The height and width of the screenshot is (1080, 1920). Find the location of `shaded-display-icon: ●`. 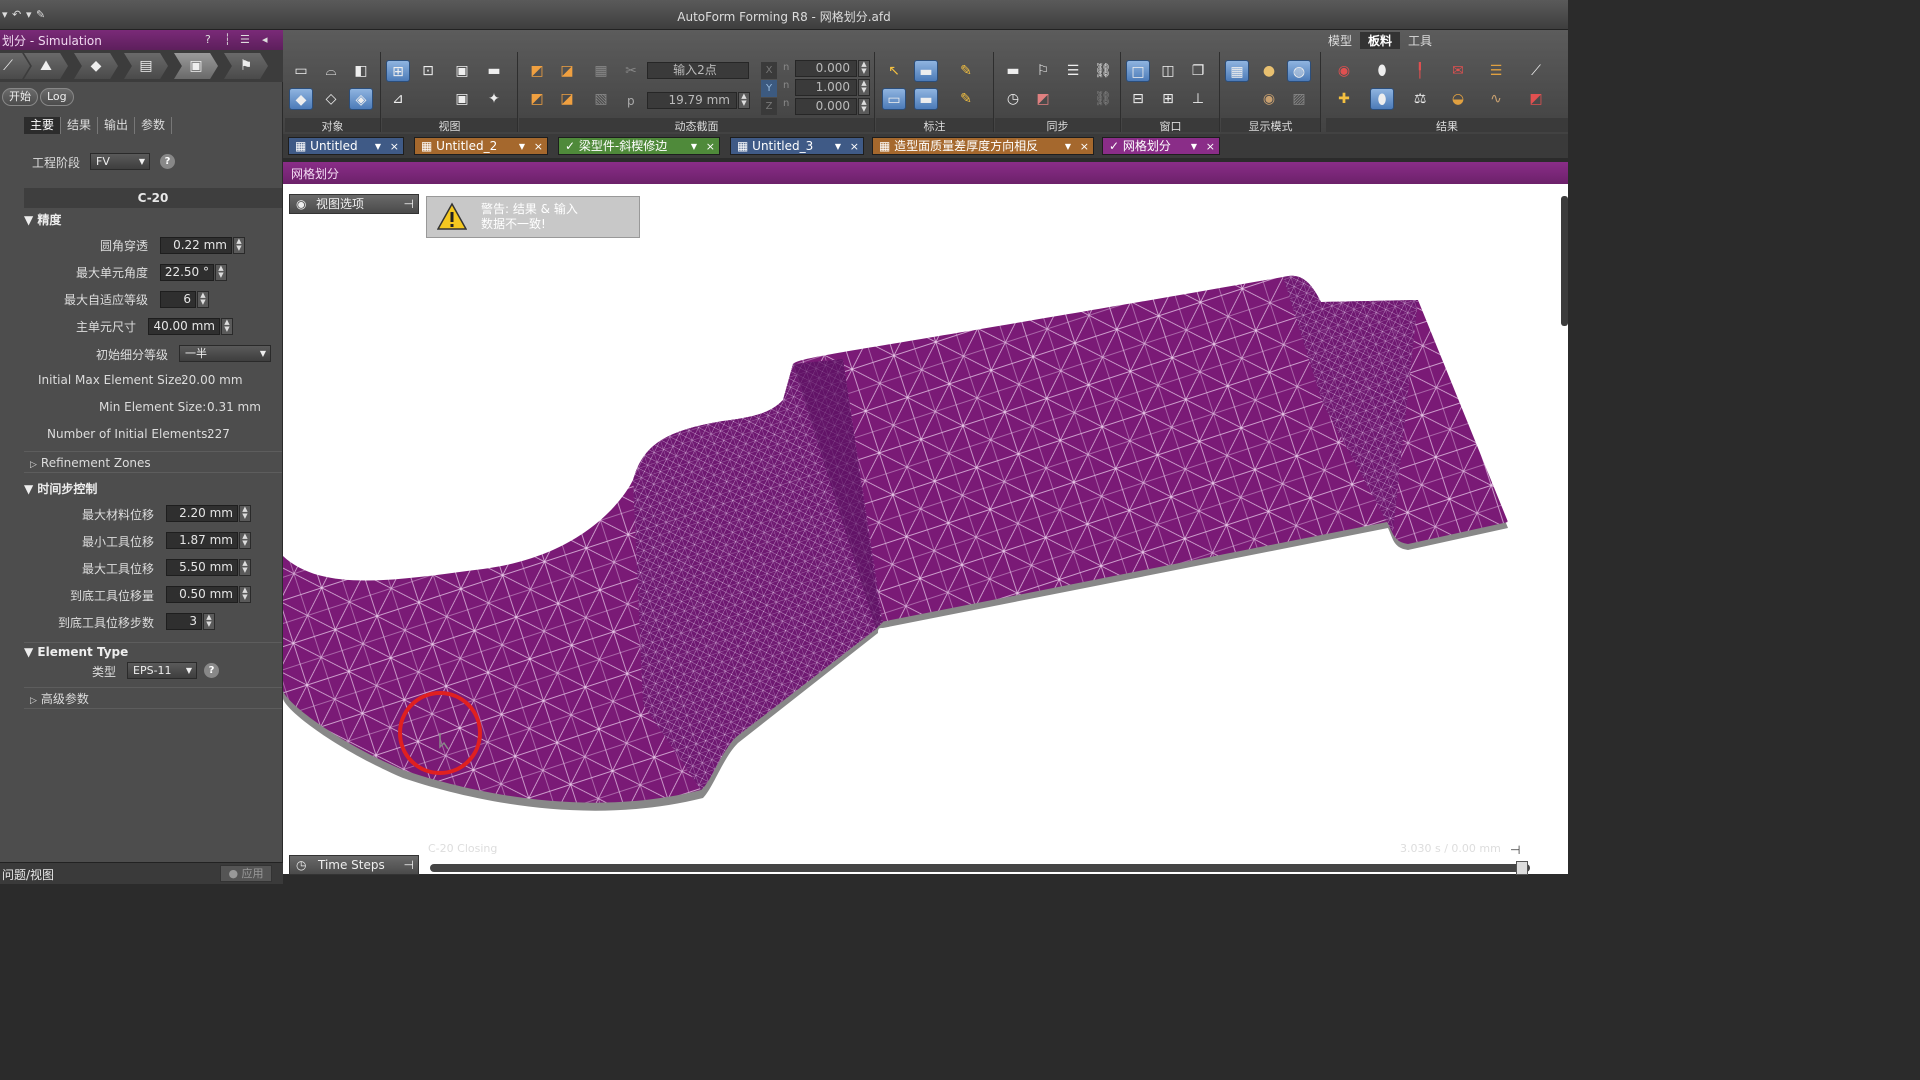

shaded-display-icon: ● is located at coordinates (1269, 71).